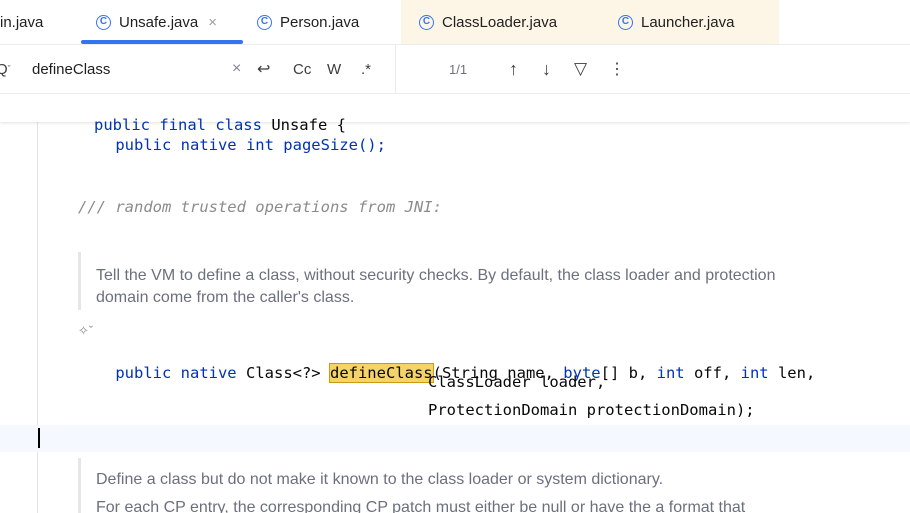  I want to click on tab-label: Unsafe.java, so click(159, 22).